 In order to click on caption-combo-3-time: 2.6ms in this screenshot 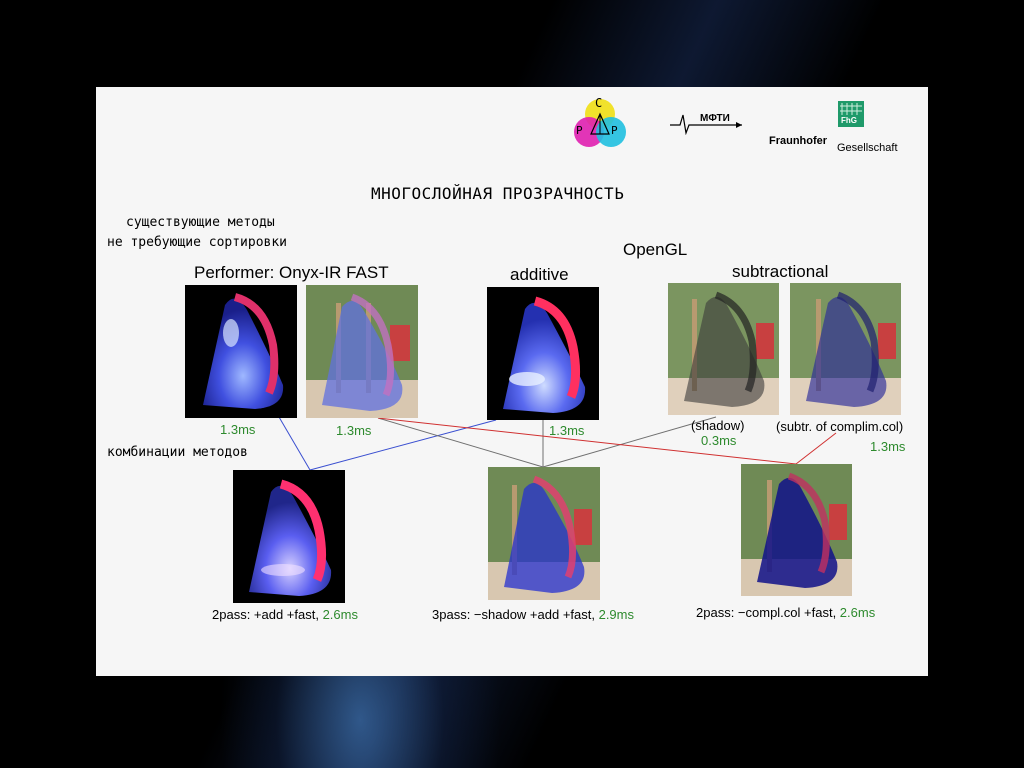, I will do `click(857, 612)`.